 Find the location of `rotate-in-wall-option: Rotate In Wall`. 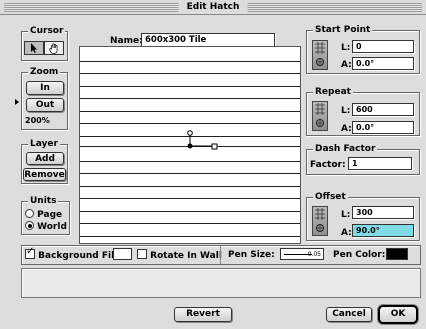

rotate-in-wall-option: Rotate In Wall is located at coordinates (179, 255).